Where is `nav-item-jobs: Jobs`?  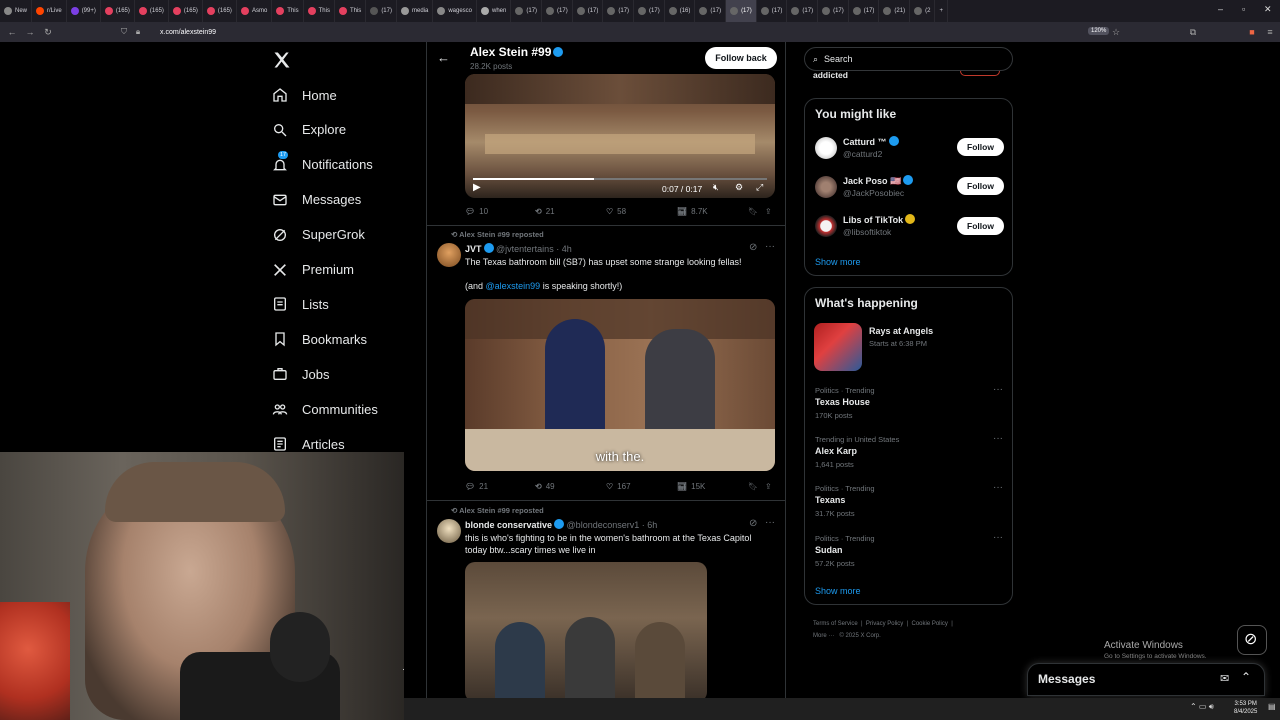
nav-item-jobs: Jobs is located at coordinates (300, 374).